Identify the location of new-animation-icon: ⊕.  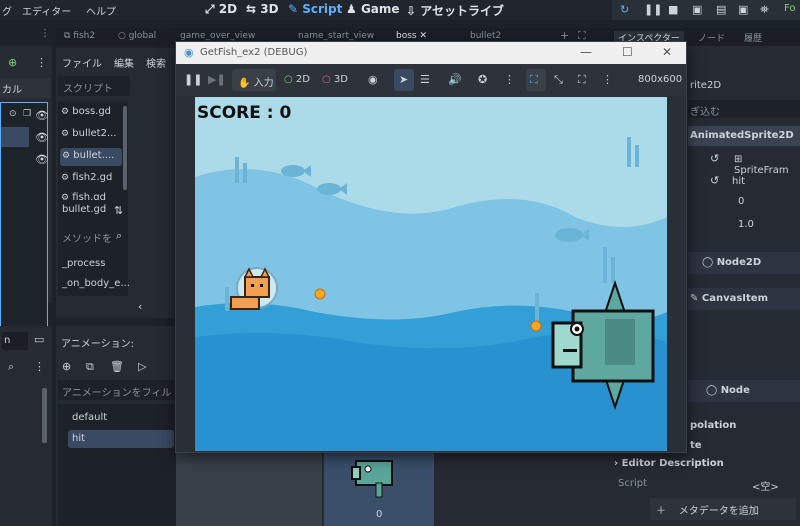
(66, 366).